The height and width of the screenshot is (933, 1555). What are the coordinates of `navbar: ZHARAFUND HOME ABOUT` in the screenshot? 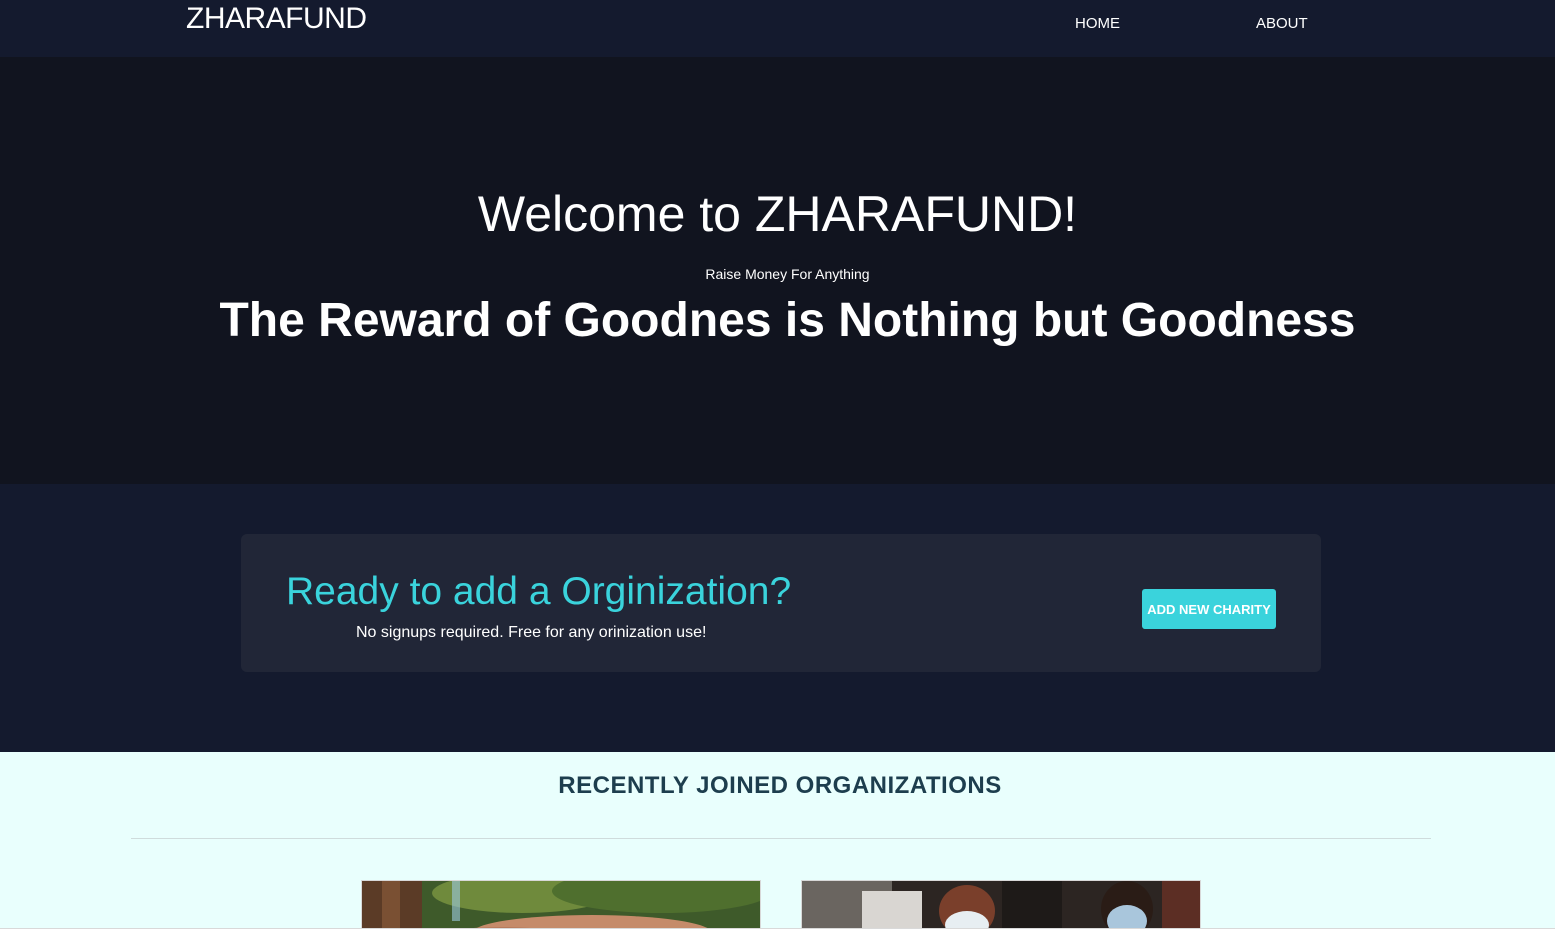 It's located at (777, 28).